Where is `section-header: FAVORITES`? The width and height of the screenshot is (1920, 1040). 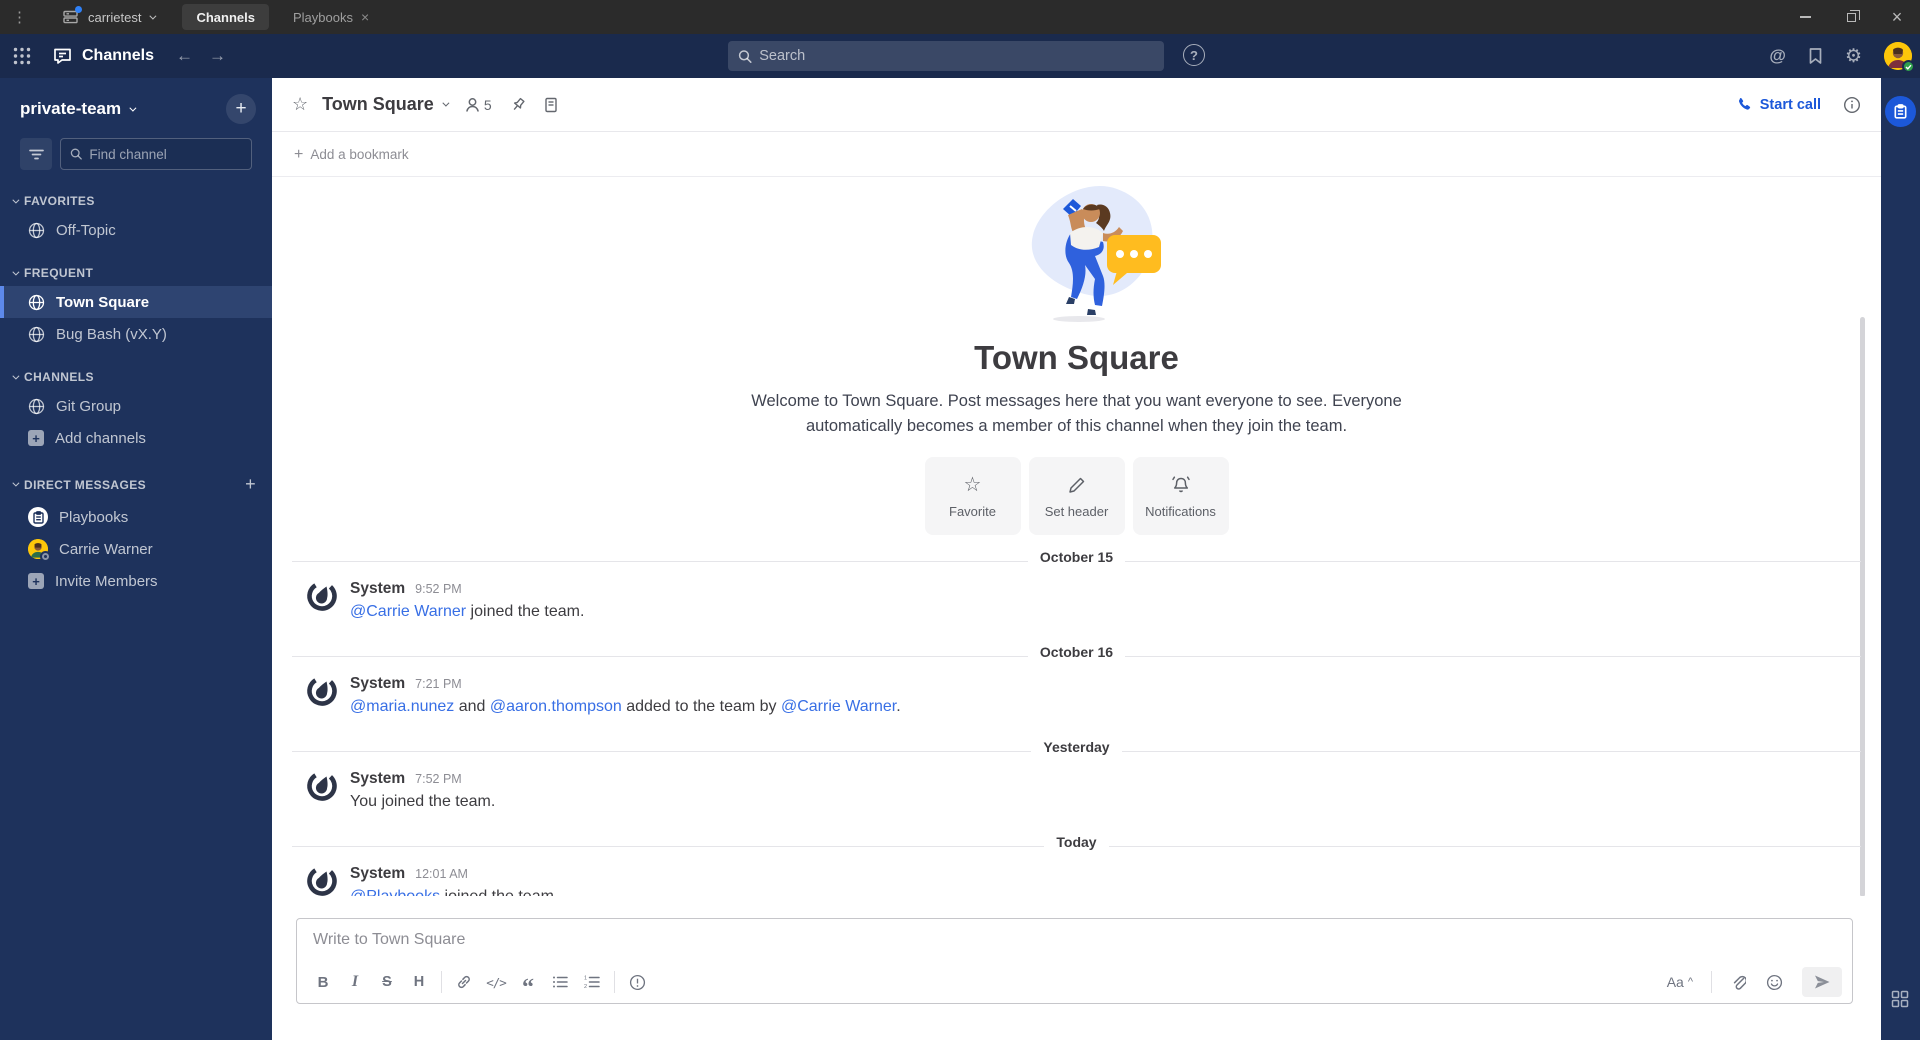 section-header: FAVORITES is located at coordinates (136, 201).